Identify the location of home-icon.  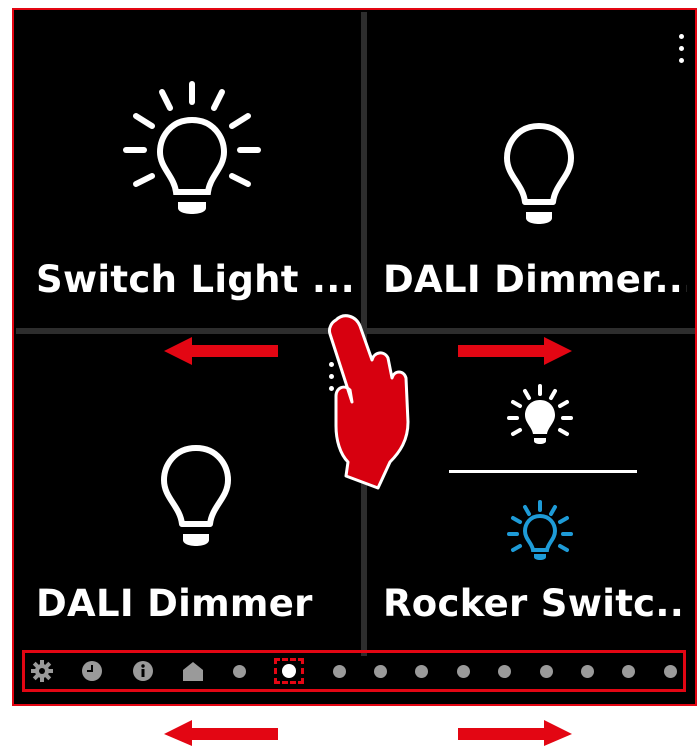
(193, 671).